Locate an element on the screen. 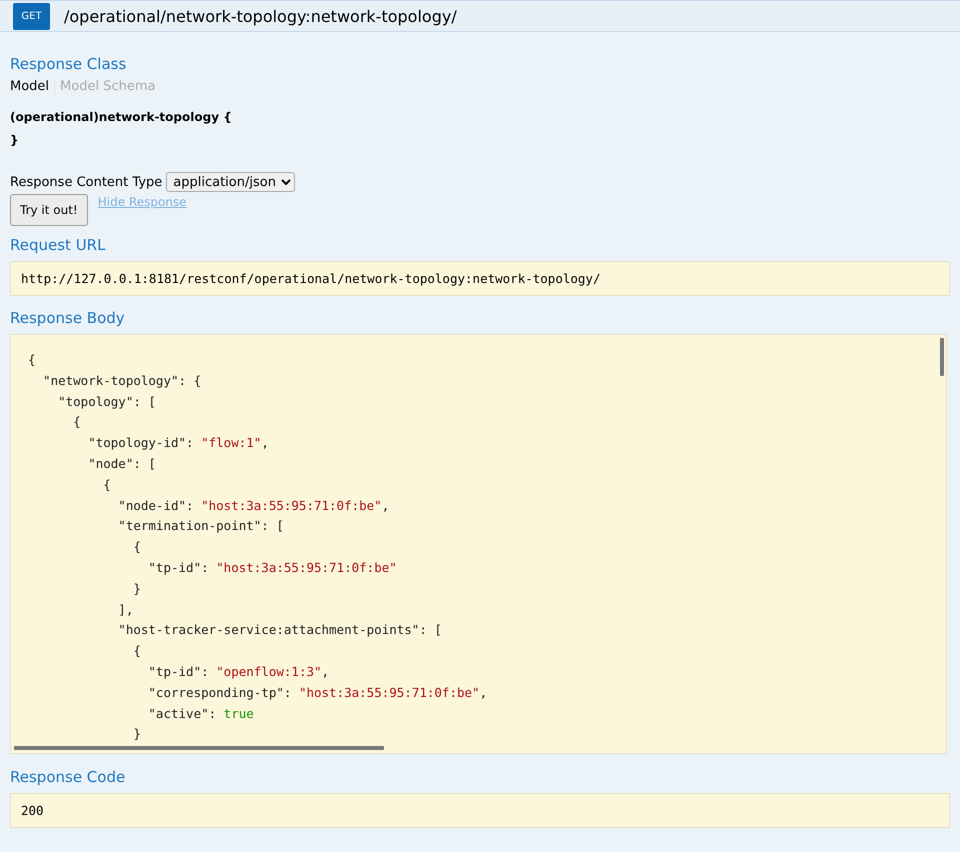  model-tab: Model is located at coordinates (32, 86).